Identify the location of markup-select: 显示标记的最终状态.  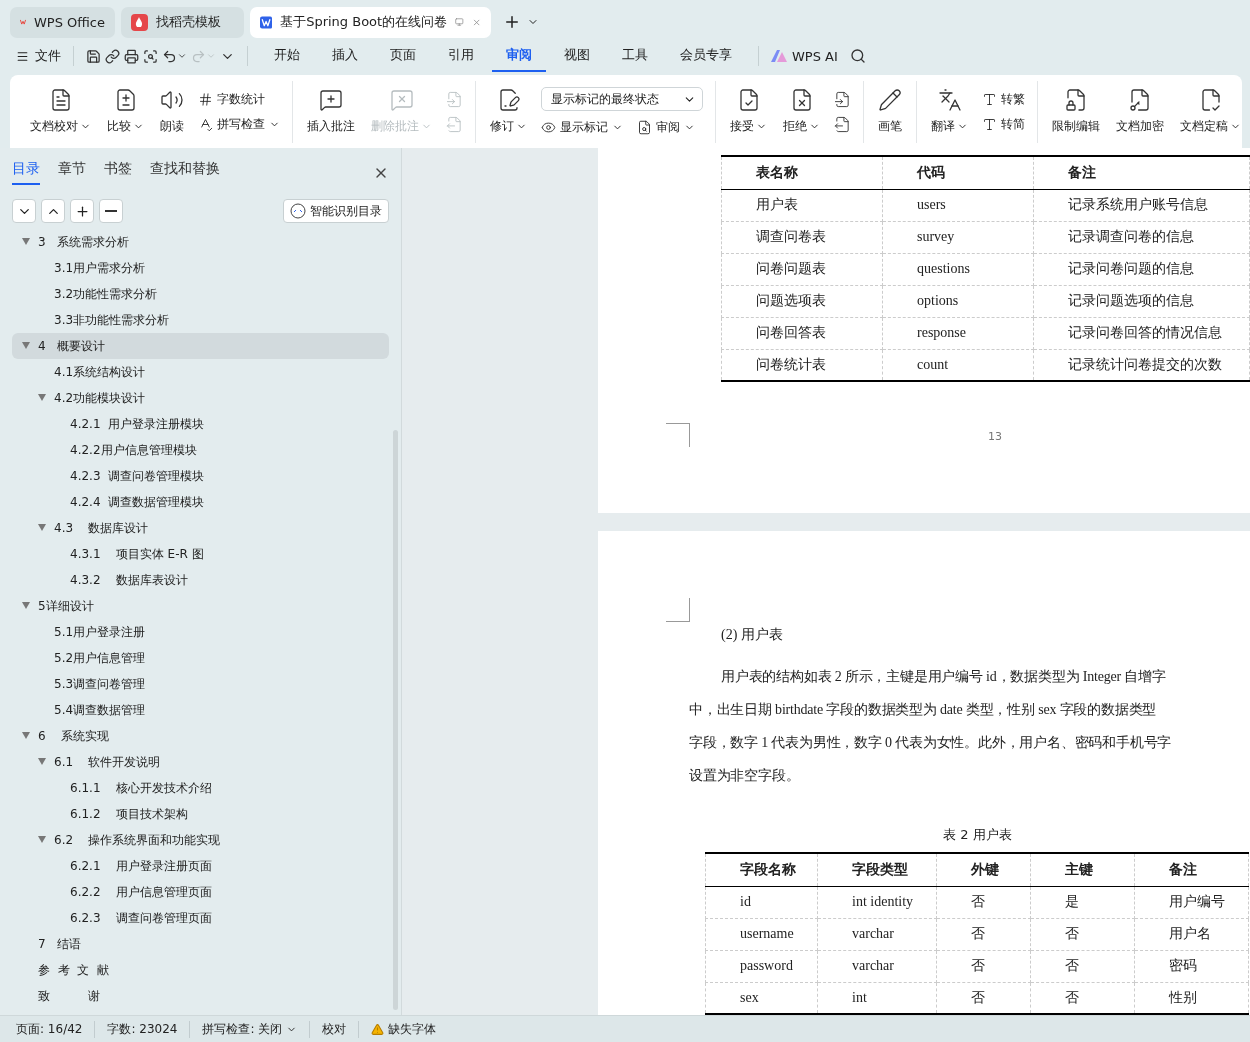
(622, 99).